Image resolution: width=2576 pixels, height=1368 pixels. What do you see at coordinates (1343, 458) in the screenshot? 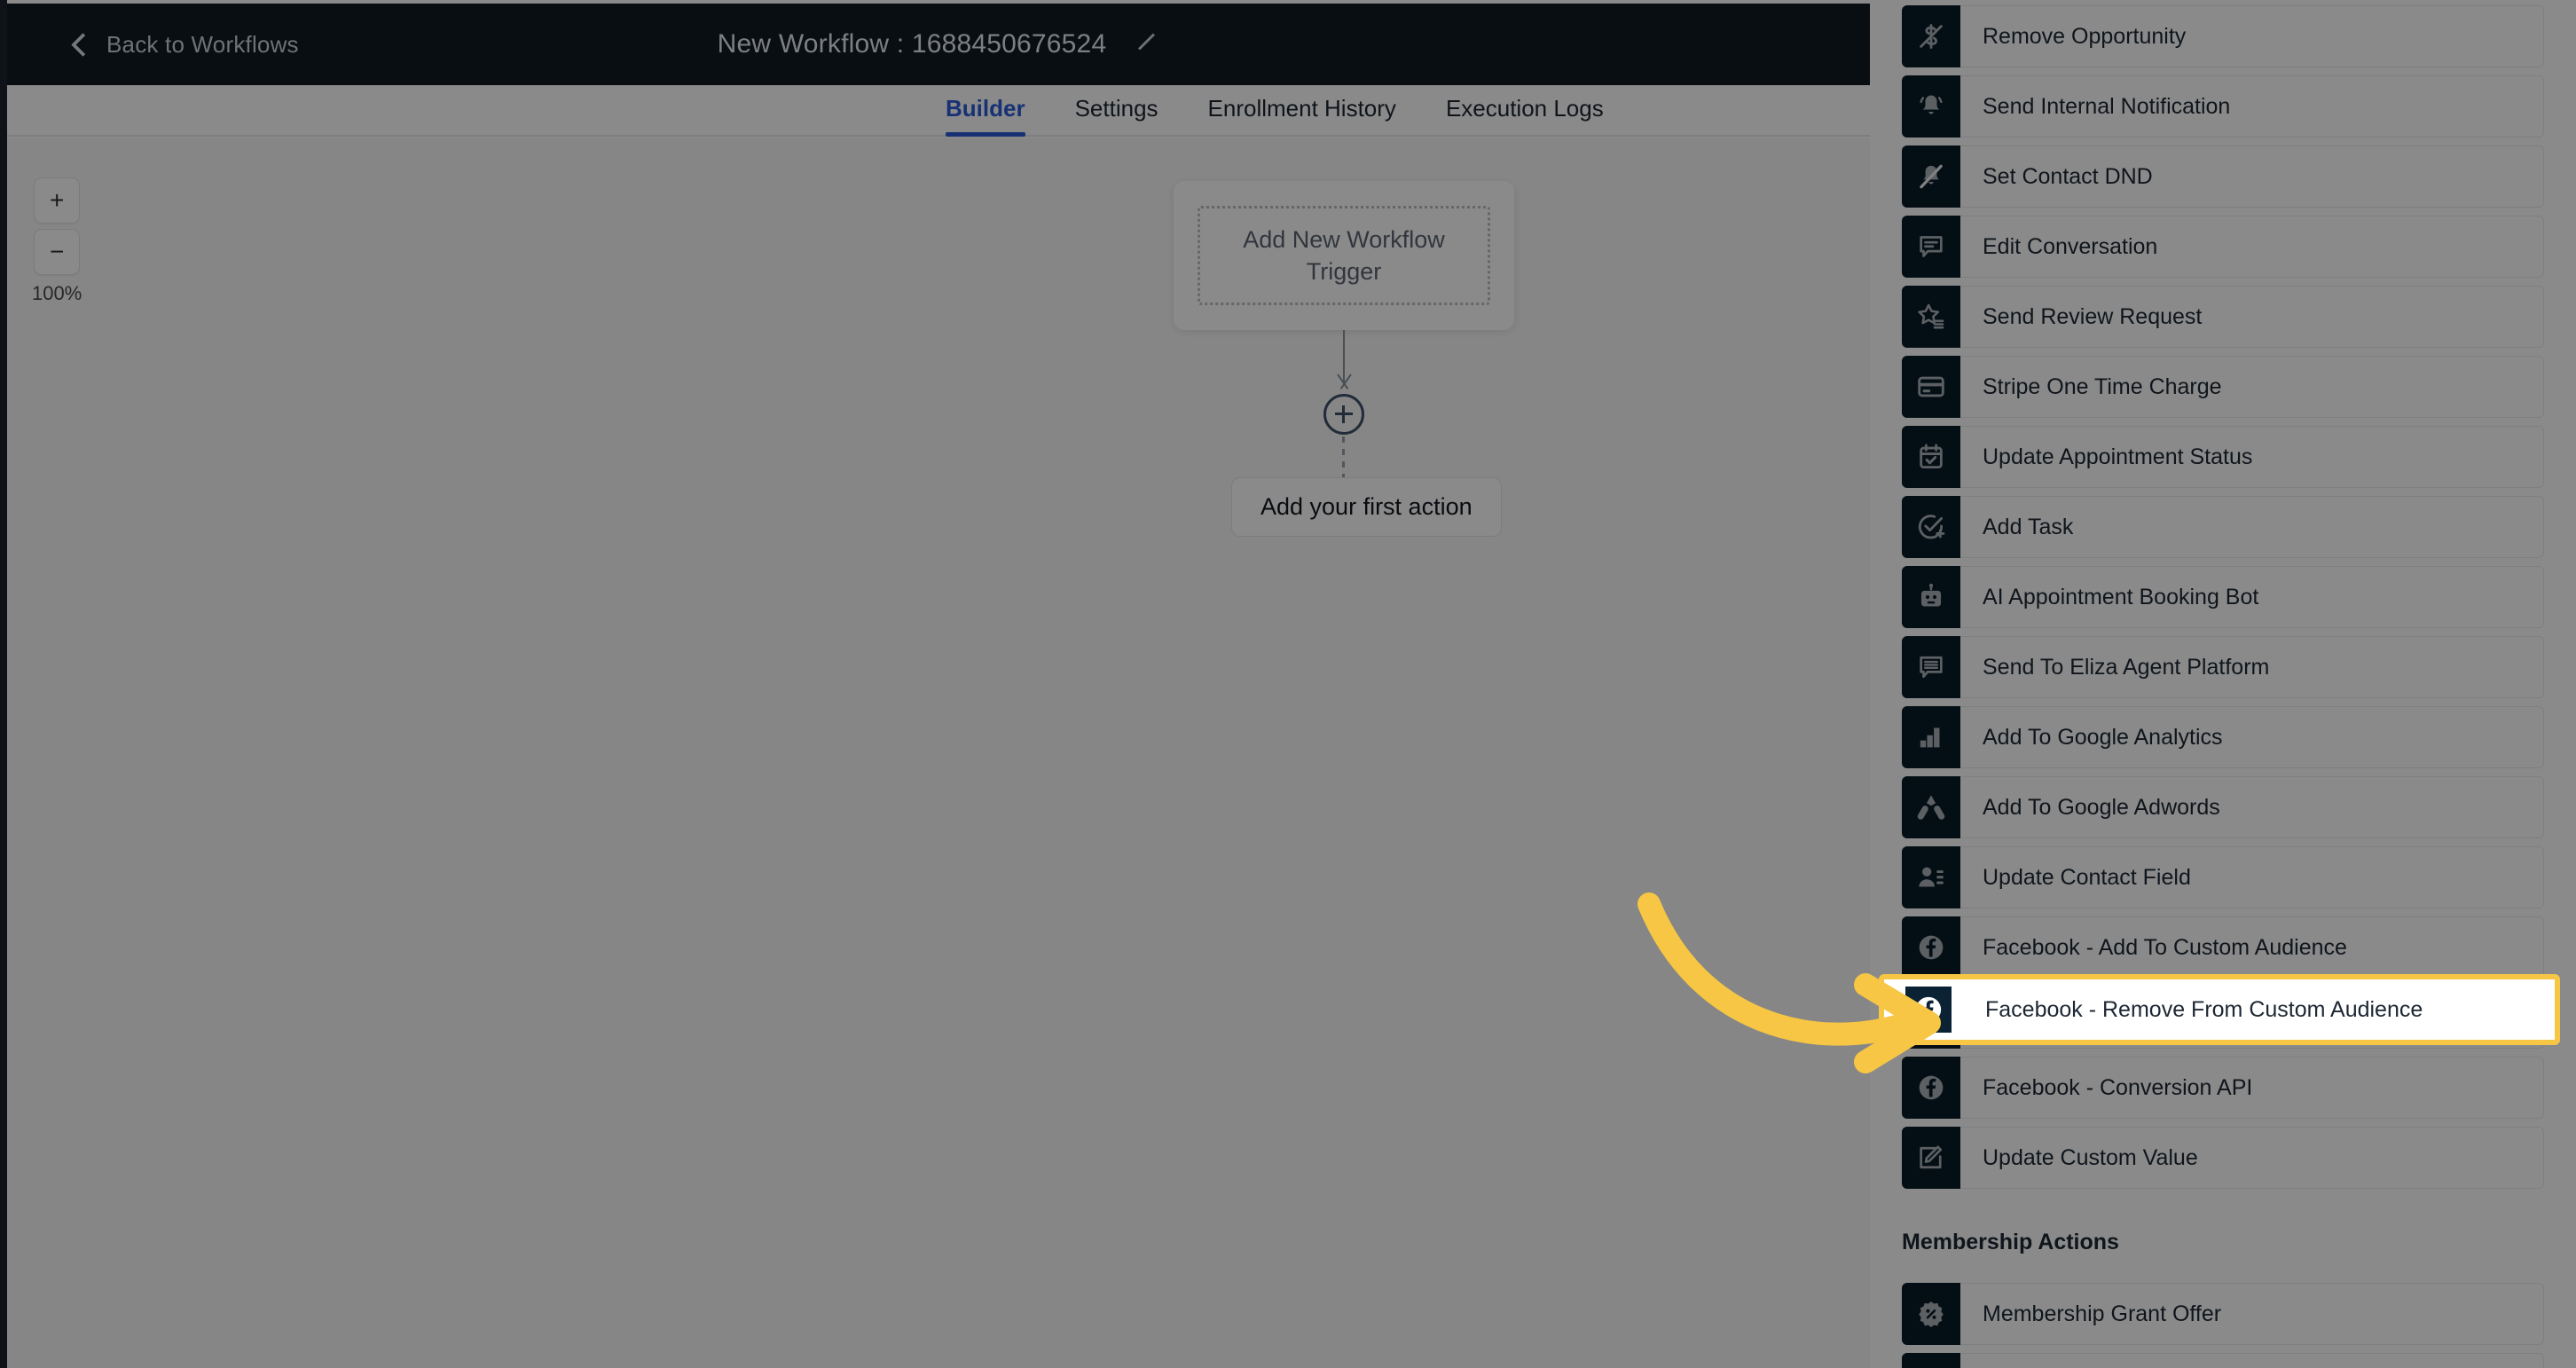
I see `dashed-connector` at bounding box center [1343, 458].